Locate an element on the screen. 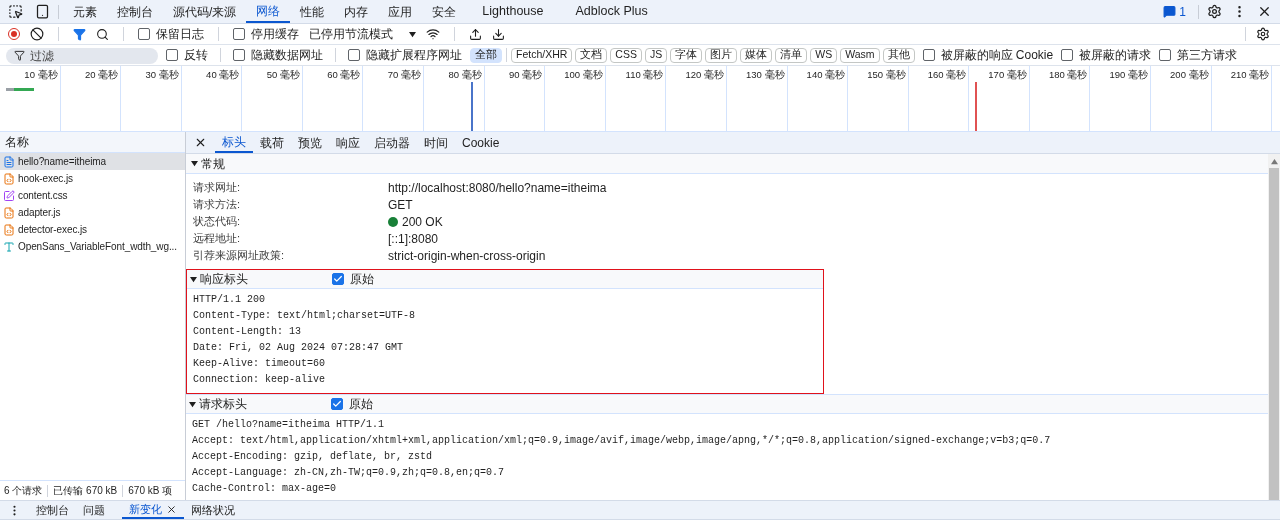  status-text: 已传输 670 kB is located at coordinates (85, 491).